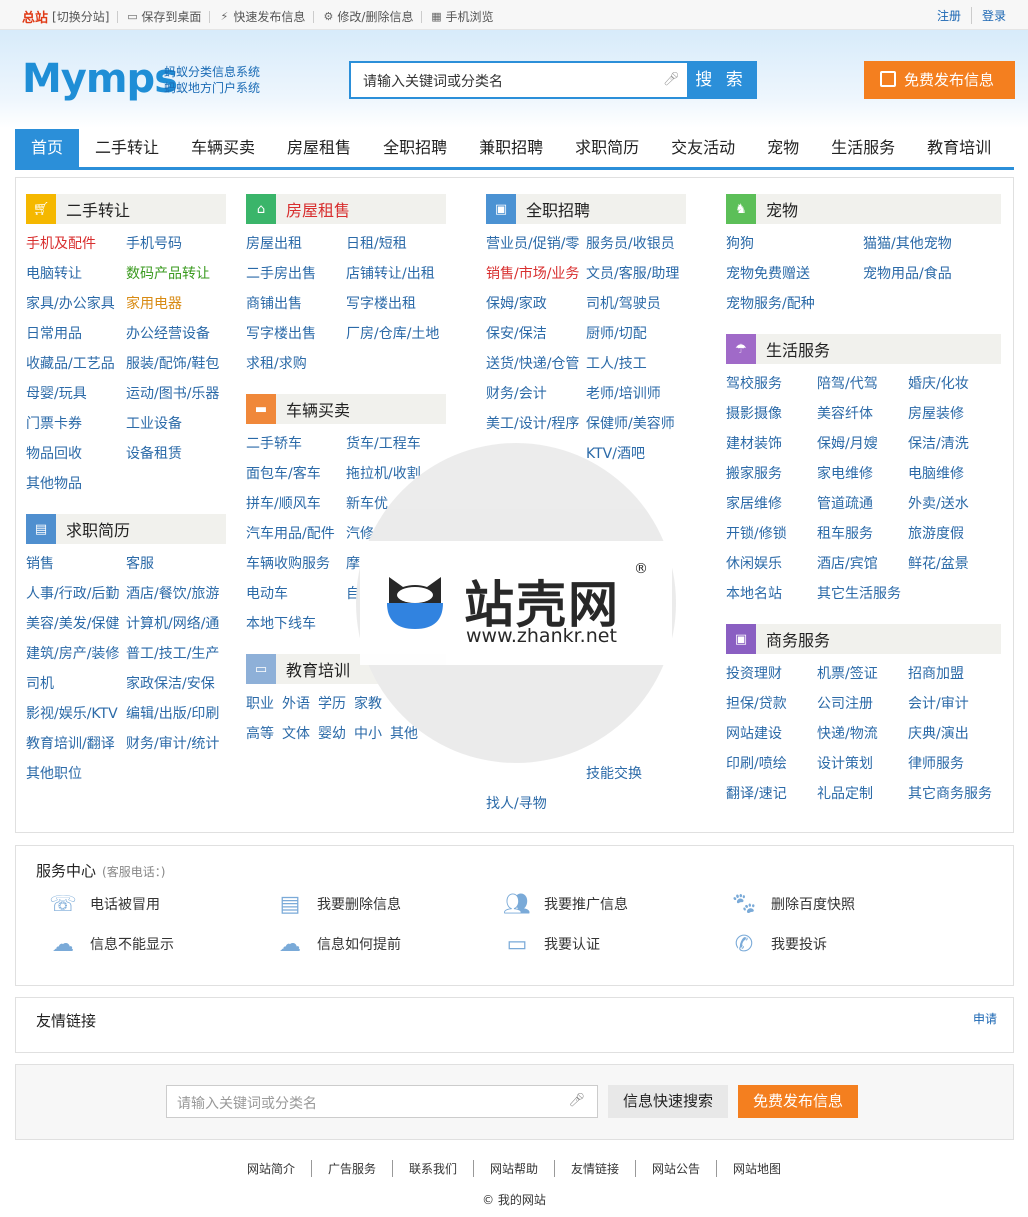 The image size is (1028, 1217). I want to click on category-link: 休闲娱乐, so click(771, 564).